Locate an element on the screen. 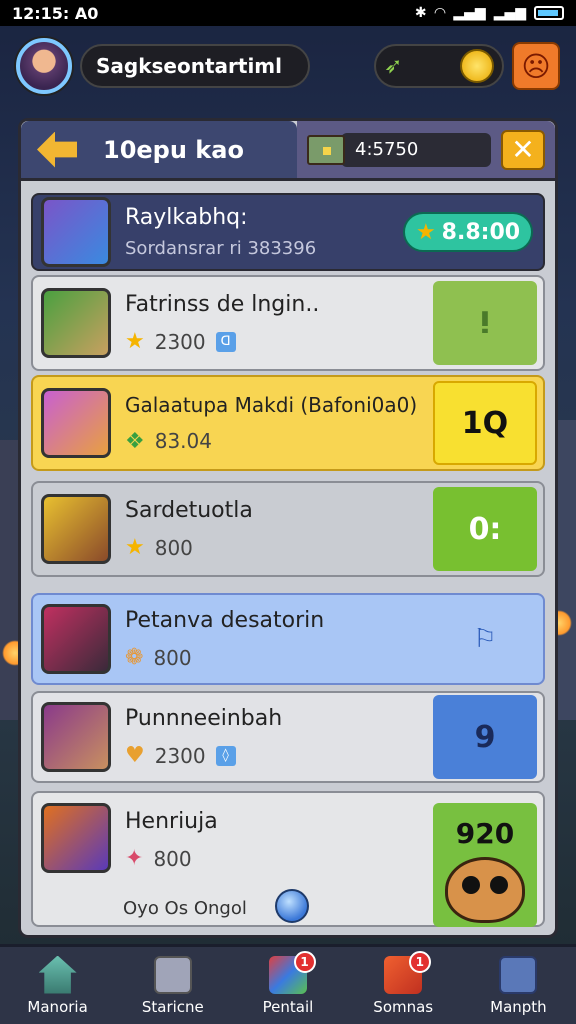 This screenshot has width=576, height=1024. reward-box: 920 is located at coordinates (485, 865).